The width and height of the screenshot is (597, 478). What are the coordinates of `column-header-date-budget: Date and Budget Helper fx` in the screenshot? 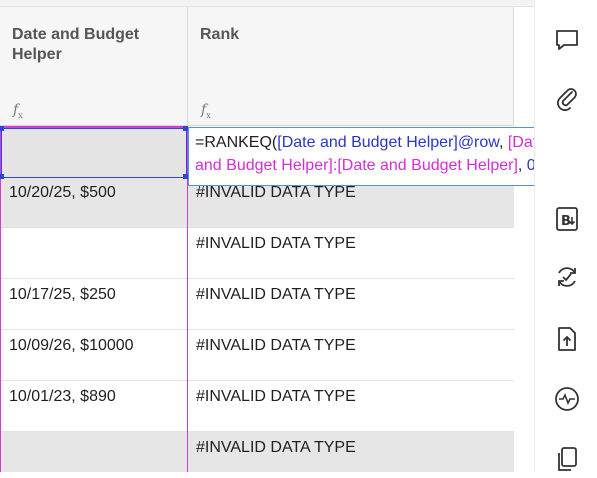 It's located at (94, 66).